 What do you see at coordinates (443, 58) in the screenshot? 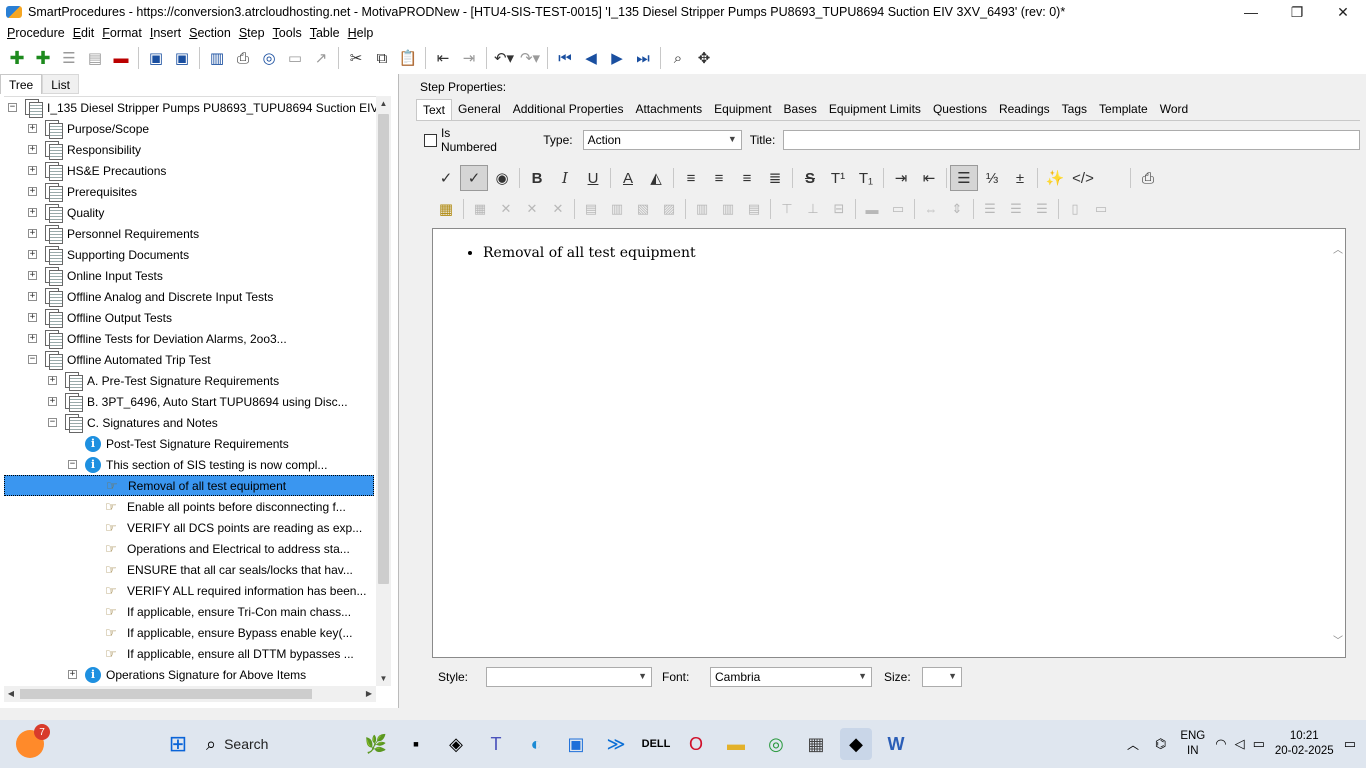
I see `outdent-icon: ⇤` at bounding box center [443, 58].